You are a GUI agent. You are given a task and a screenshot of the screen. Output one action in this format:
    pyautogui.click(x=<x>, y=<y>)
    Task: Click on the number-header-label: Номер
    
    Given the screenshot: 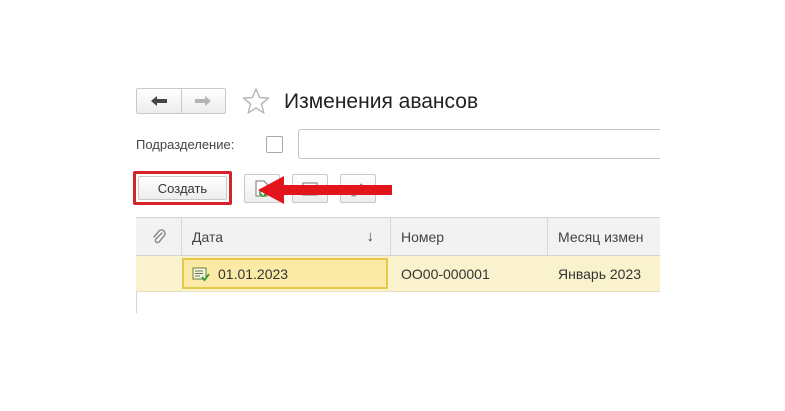 What is the action you would take?
    pyautogui.click(x=423, y=236)
    